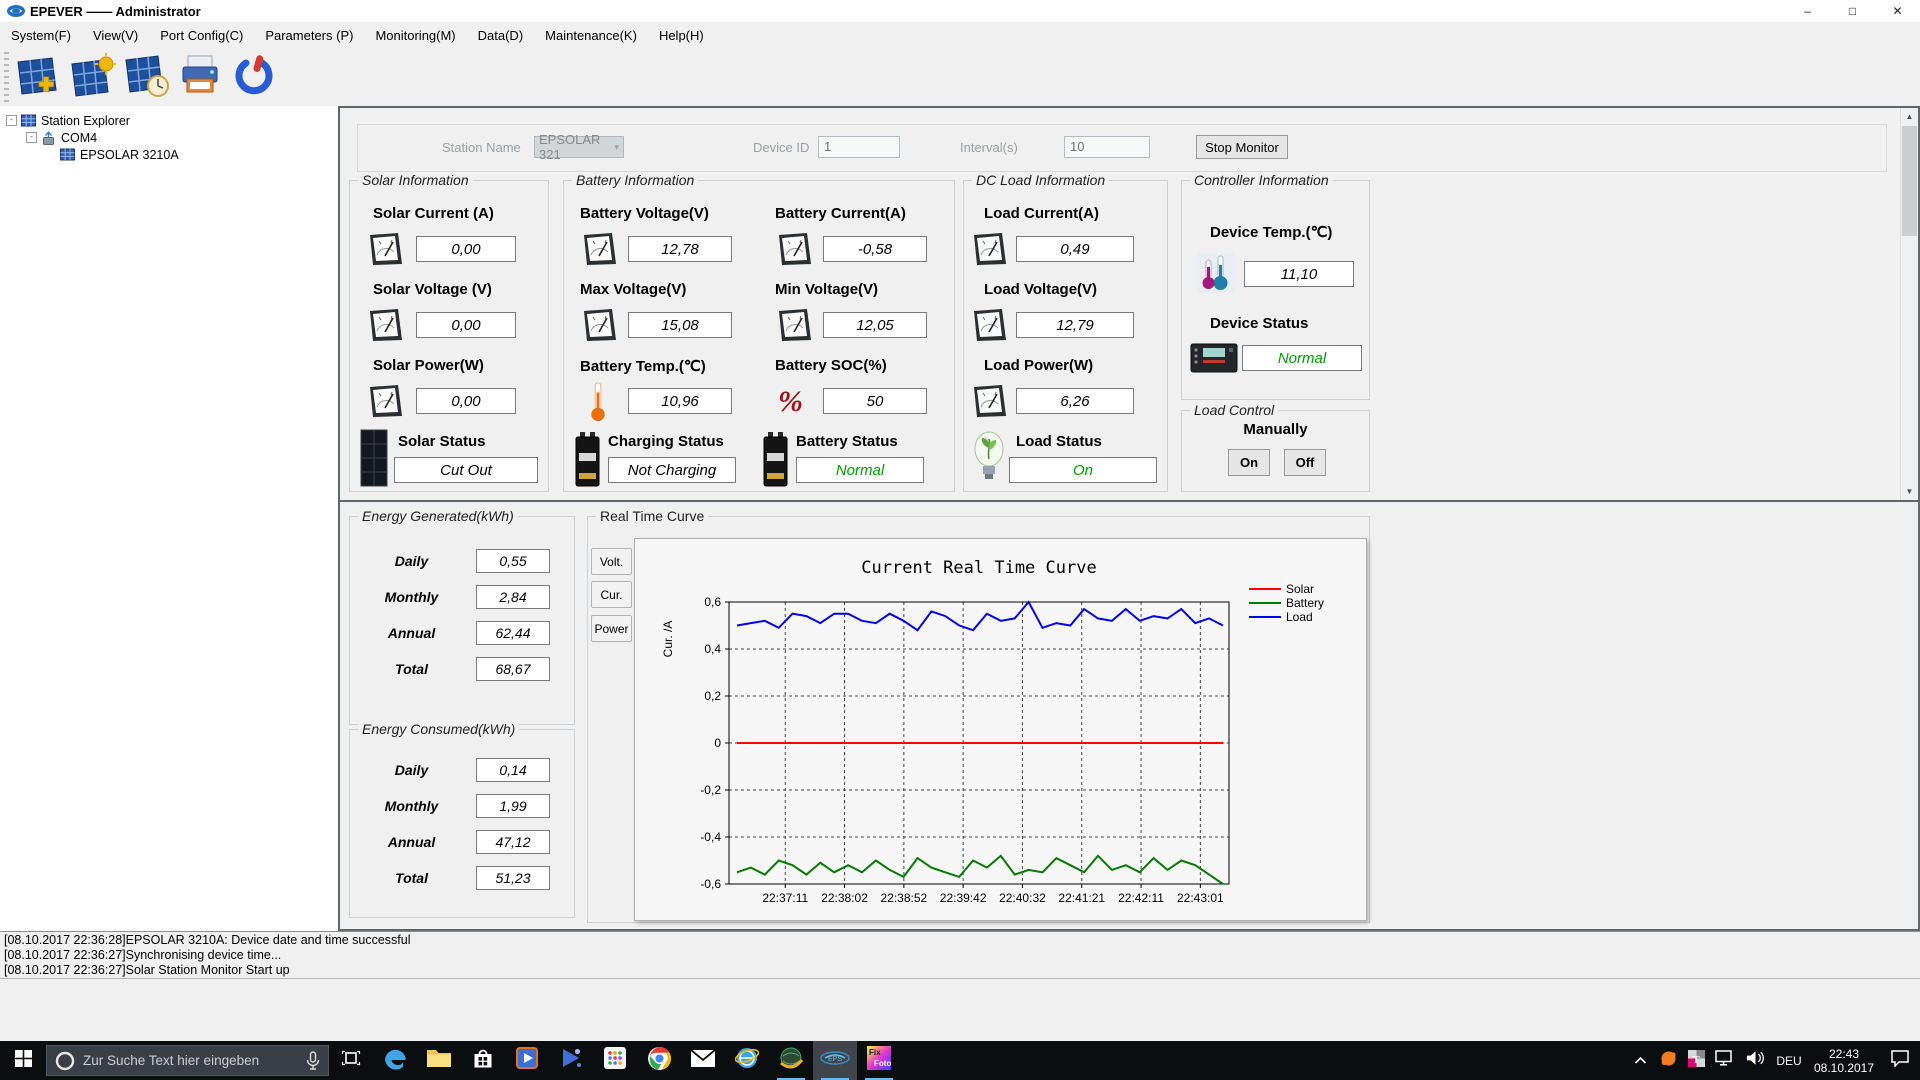 The width and height of the screenshot is (1920, 1080). I want to click on maximize-button: □, so click(1852, 11).